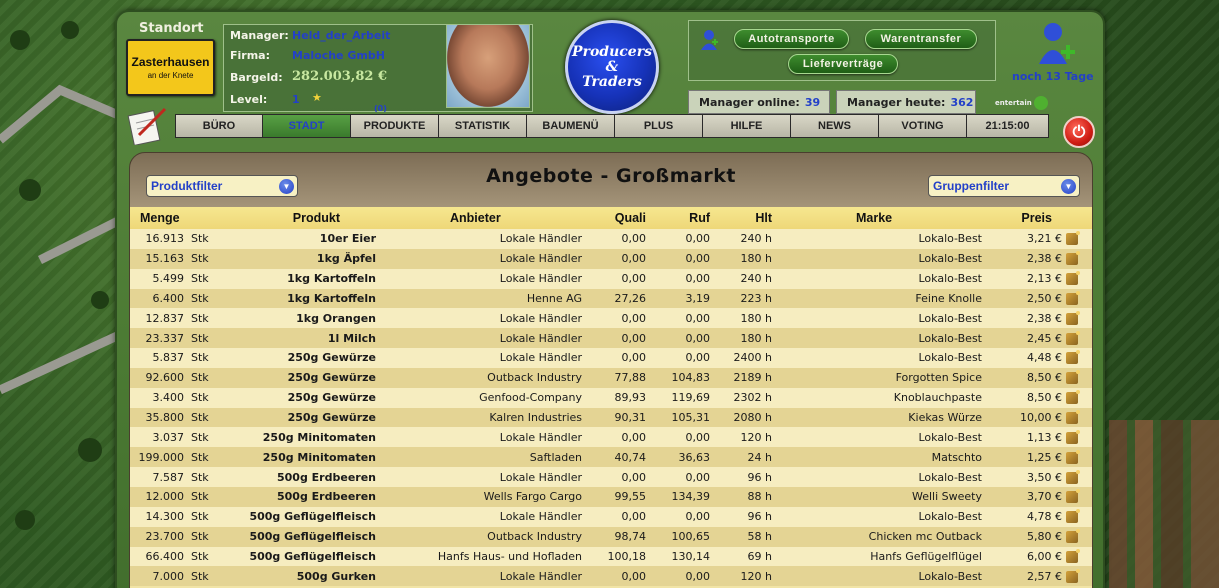 This screenshot has width=1219, height=588. Describe the element at coordinates (1004, 186) in the screenshot. I see `gruppenfilter-dropdown: Gruppenfilter ▼` at that location.